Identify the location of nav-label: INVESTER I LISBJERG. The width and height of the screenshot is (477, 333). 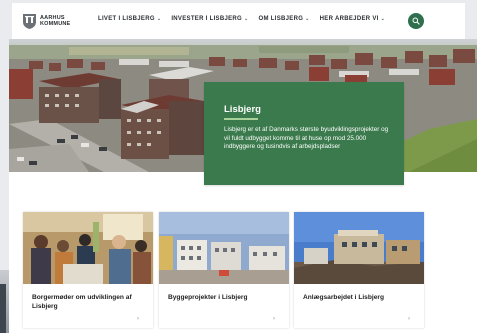
(207, 19).